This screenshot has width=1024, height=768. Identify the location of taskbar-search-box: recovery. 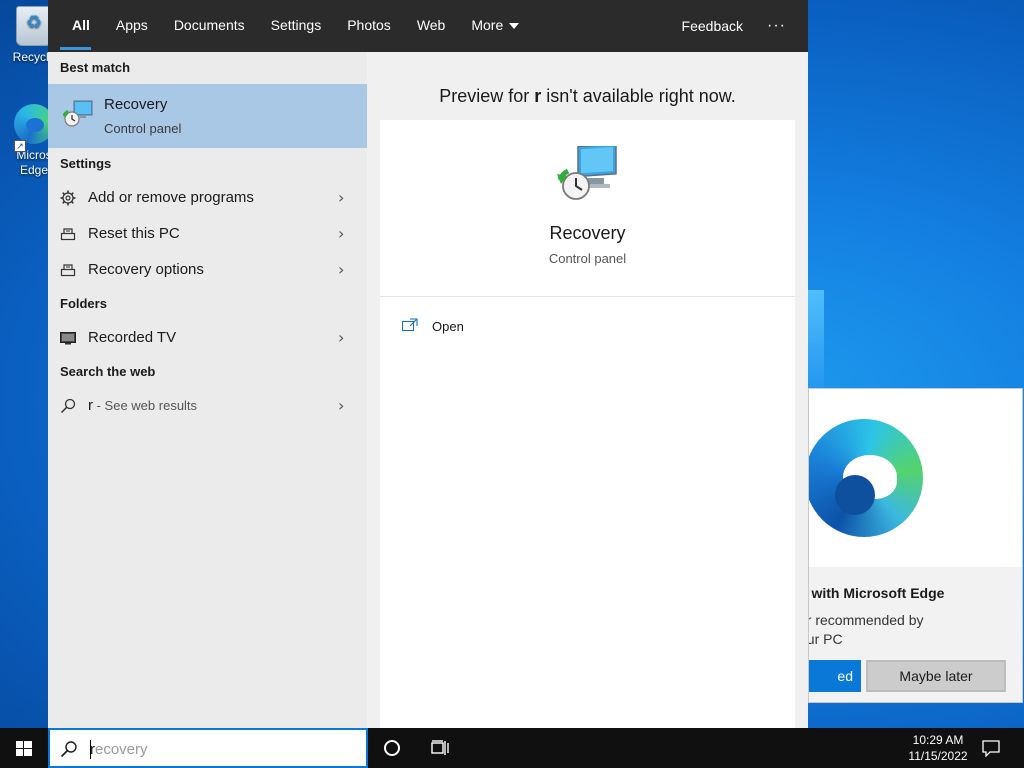
(208, 748).